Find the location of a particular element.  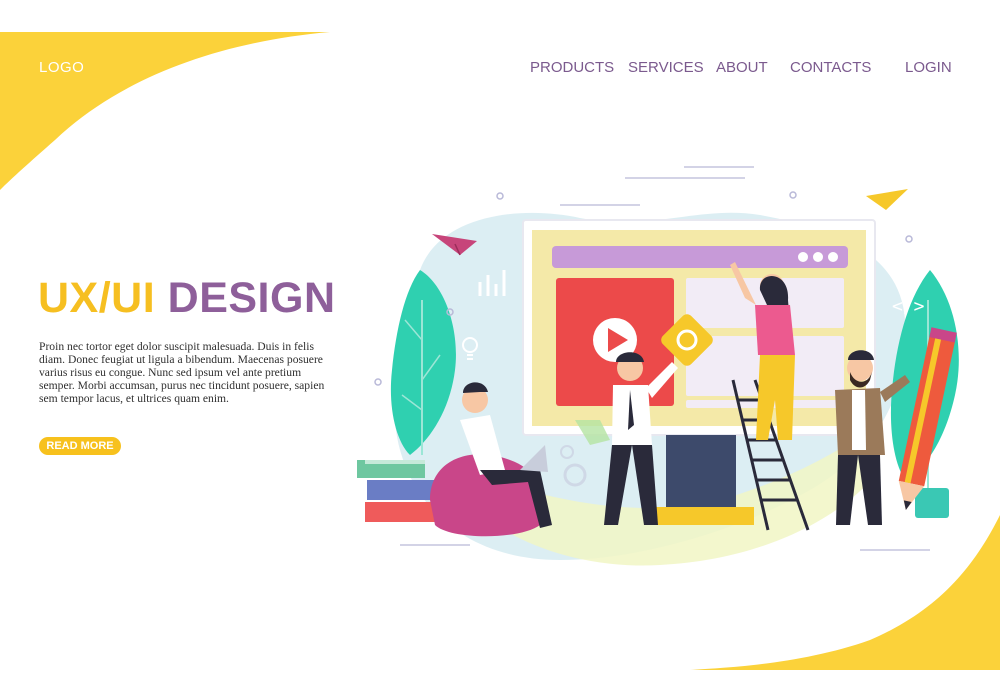

paper-plane-yellow is located at coordinates (887, 199).